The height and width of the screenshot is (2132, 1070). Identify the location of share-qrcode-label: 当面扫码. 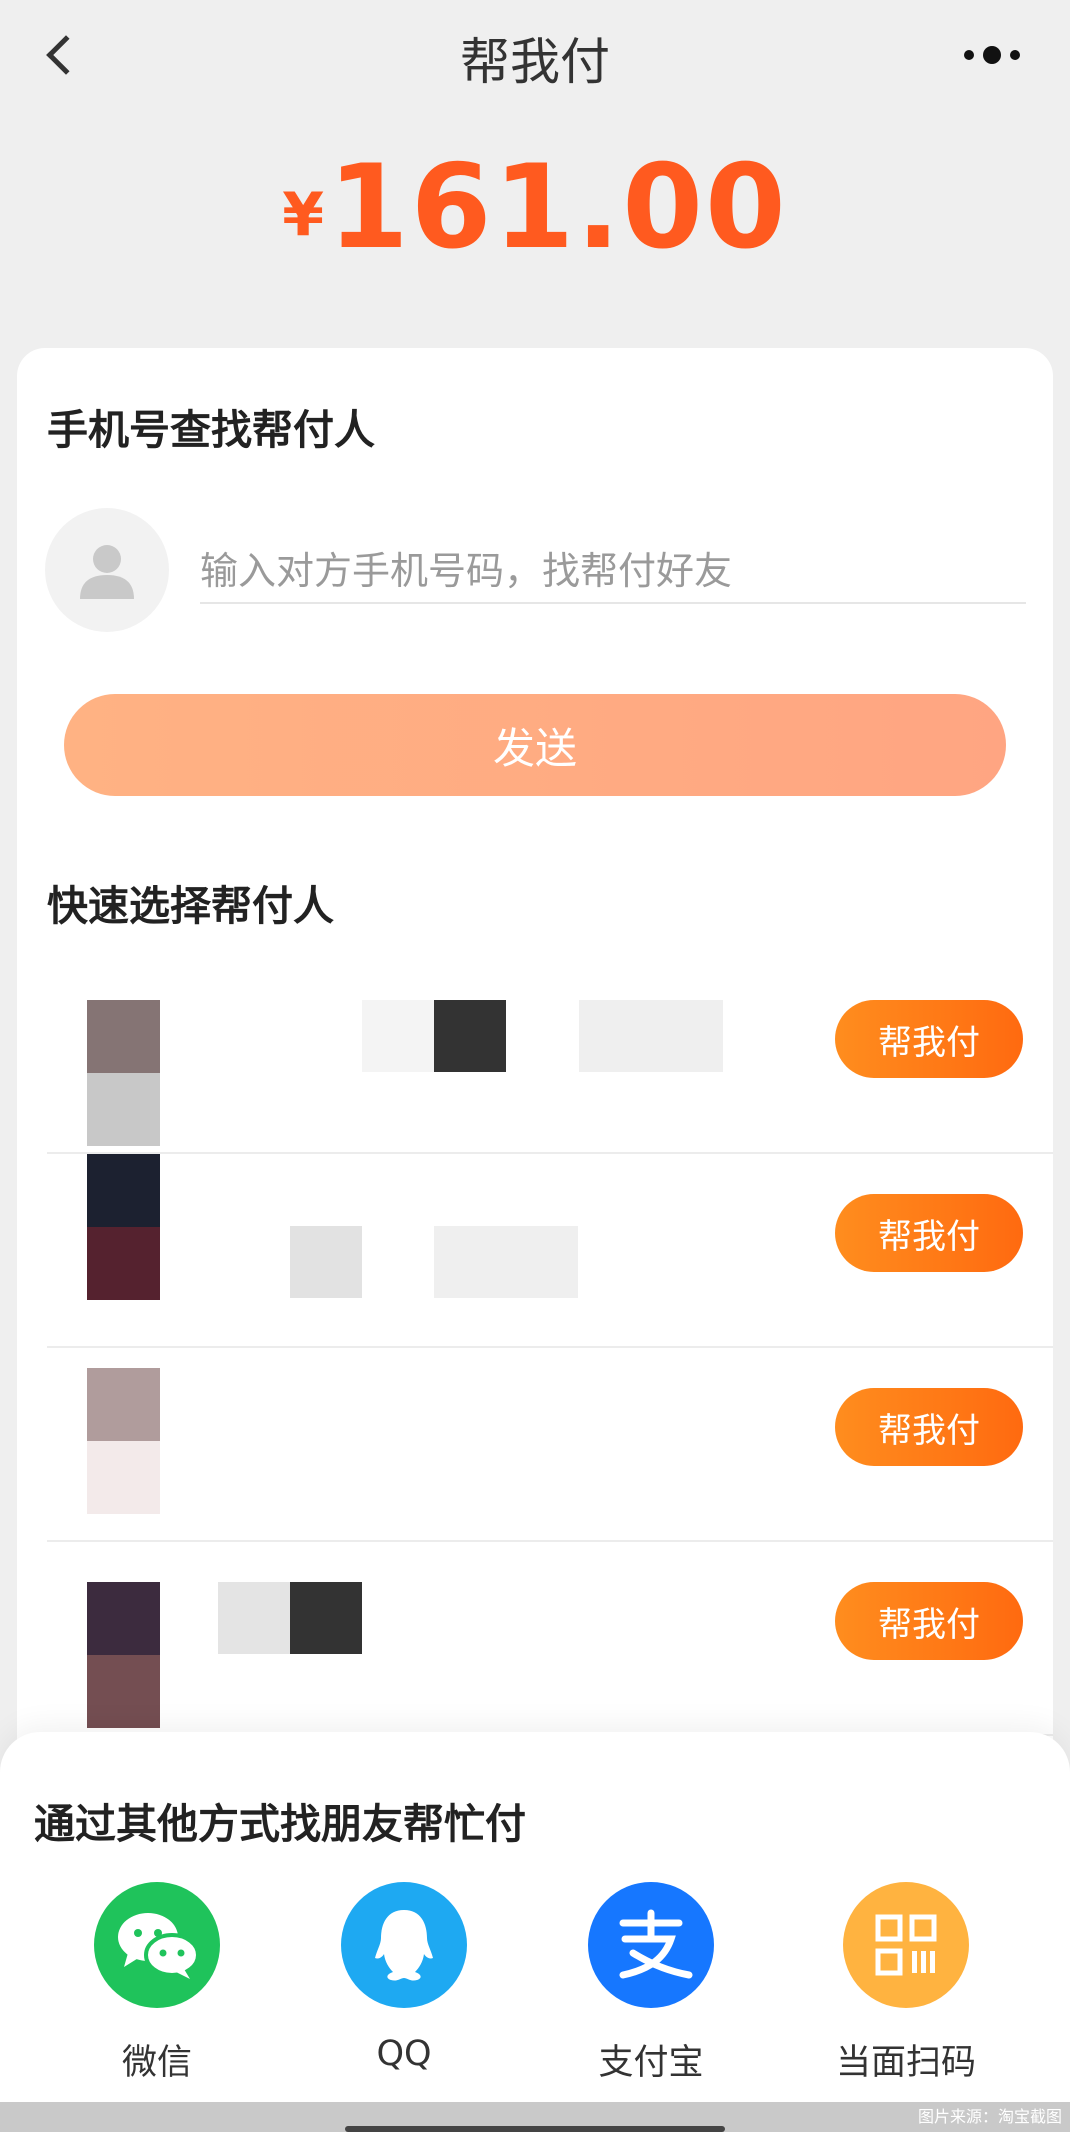
(905, 2063).